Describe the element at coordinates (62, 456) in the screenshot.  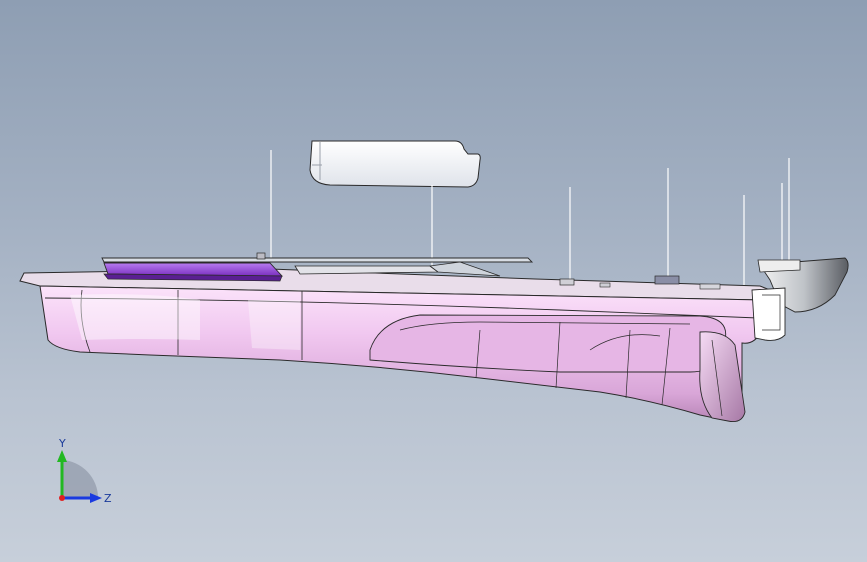
I see `y-axis-arrow-icon` at that location.